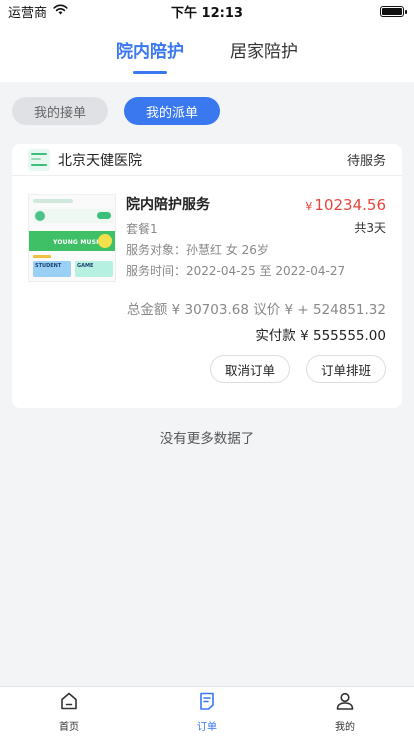 Image resolution: width=414 pixels, height=736 pixels. I want to click on no-more-data-text: 没有更多数据了, so click(207, 439).